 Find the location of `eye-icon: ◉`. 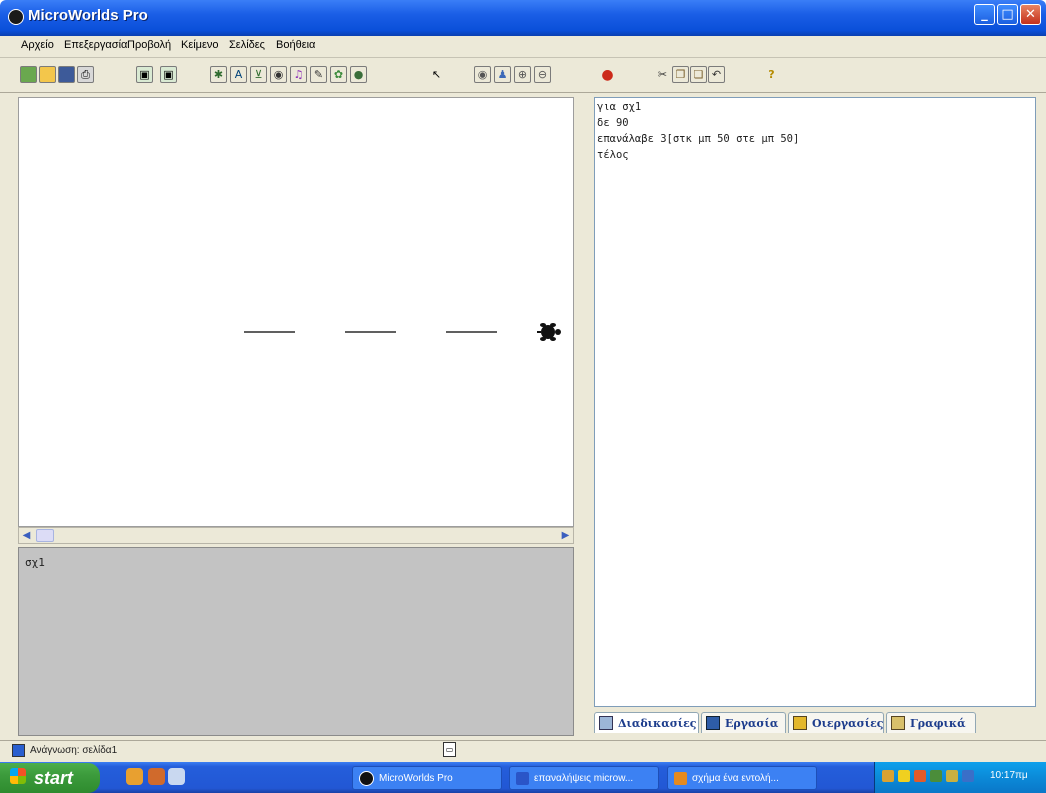

eye-icon: ◉ is located at coordinates (482, 74).